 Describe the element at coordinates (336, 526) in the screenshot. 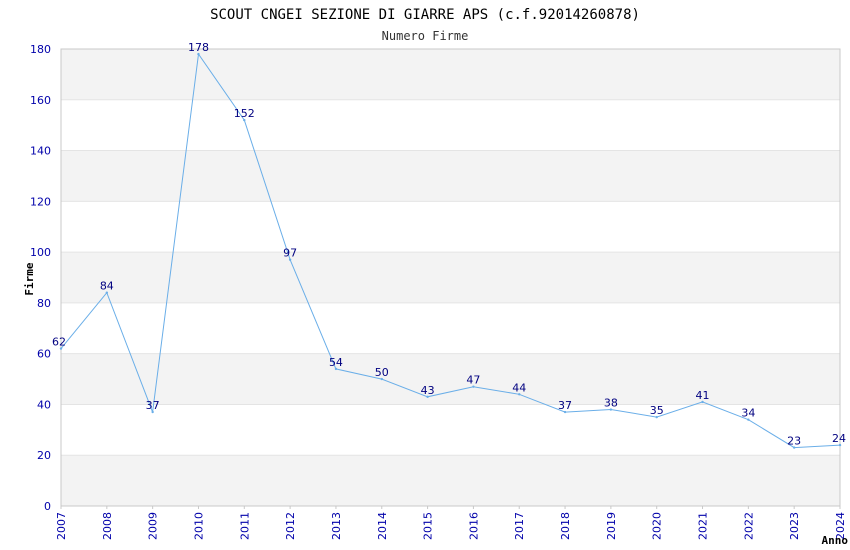

I see `x-tick-label: 2013` at that location.